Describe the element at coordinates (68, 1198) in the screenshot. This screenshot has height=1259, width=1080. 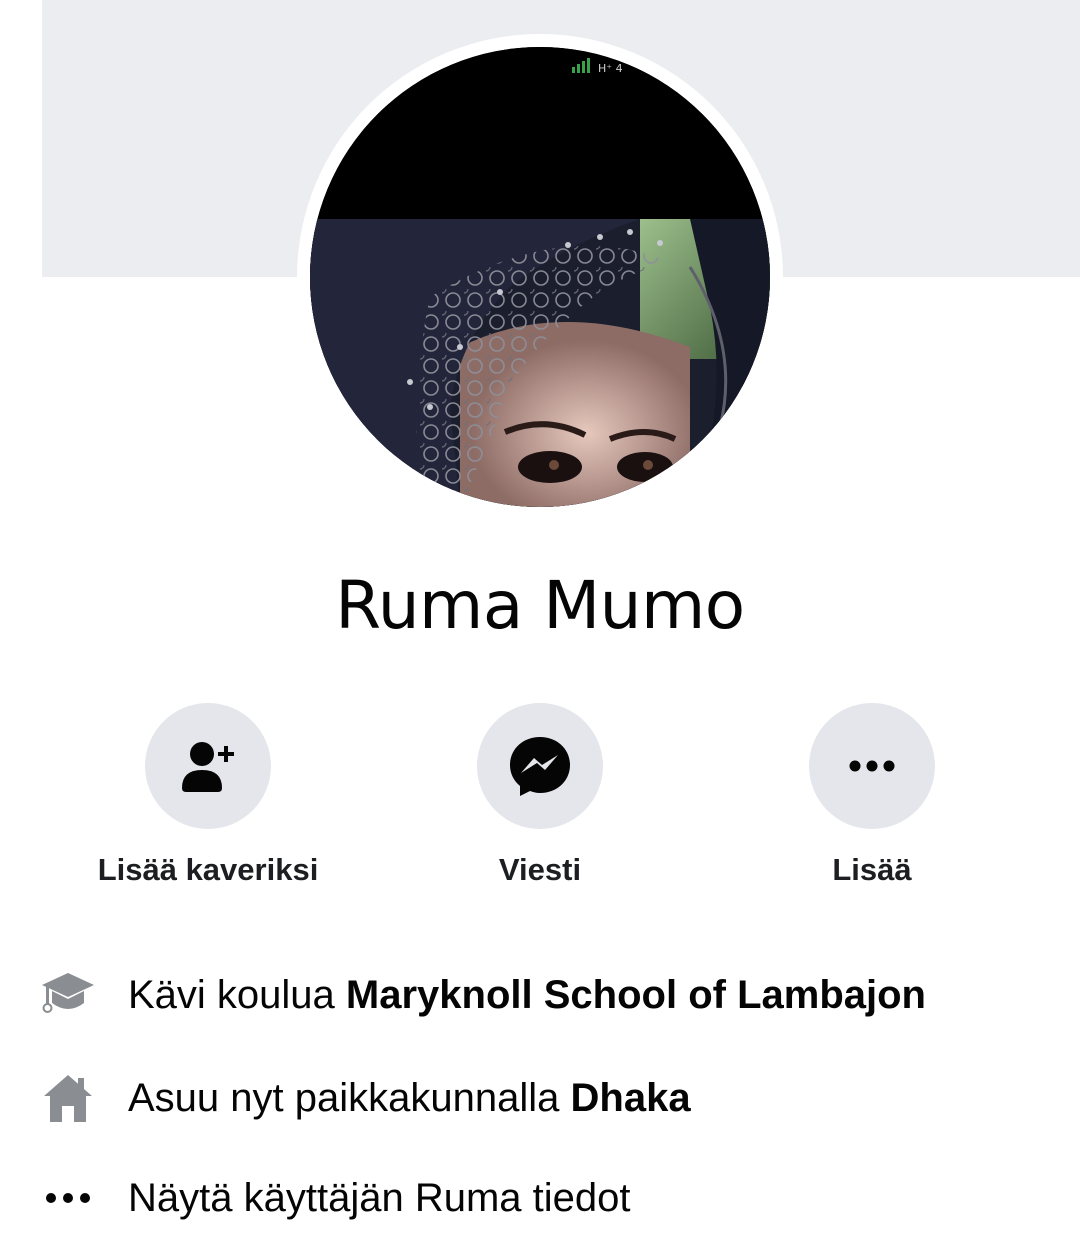
I see `more-dots-icon` at that location.